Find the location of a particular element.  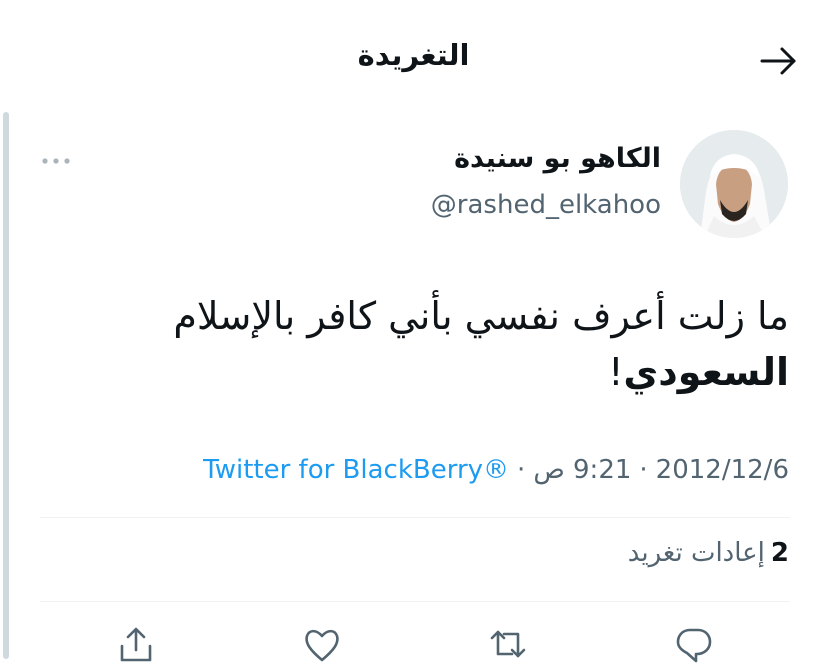

retweets-count: 2 is located at coordinates (779, 553).